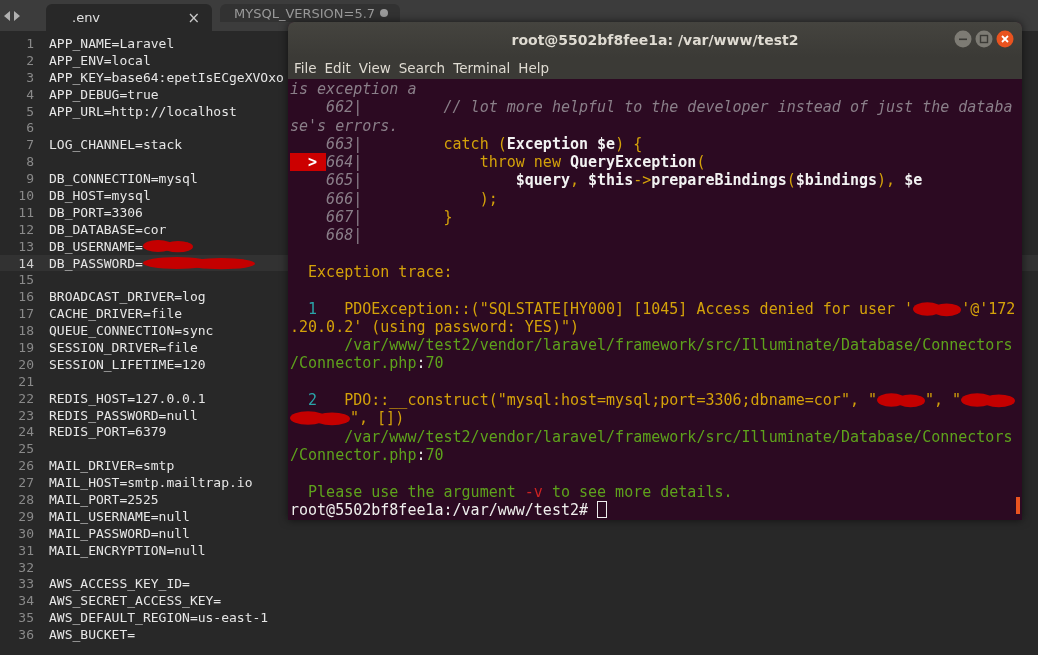  Describe the element at coordinates (380, 272) in the screenshot. I see `terminal-line: Exception trace:` at that location.